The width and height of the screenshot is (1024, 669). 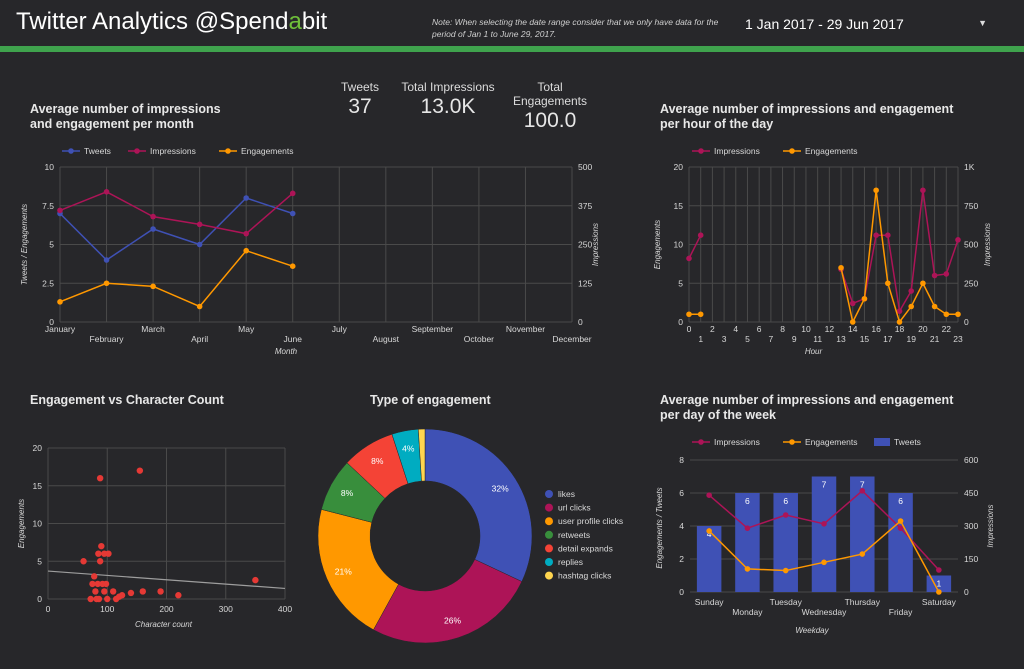 What do you see at coordinates (735, 329) in the screenshot?
I see `x-tick-label: 4` at bounding box center [735, 329].